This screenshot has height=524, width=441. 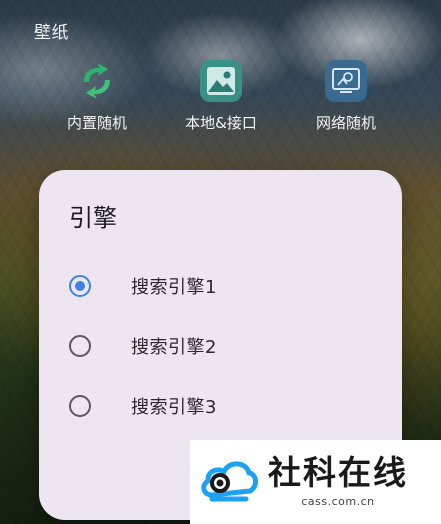 What do you see at coordinates (224, 286) in the screenshot?
I see `engine-option-1: 搜索引擎1` at bounding box center [224, 286].